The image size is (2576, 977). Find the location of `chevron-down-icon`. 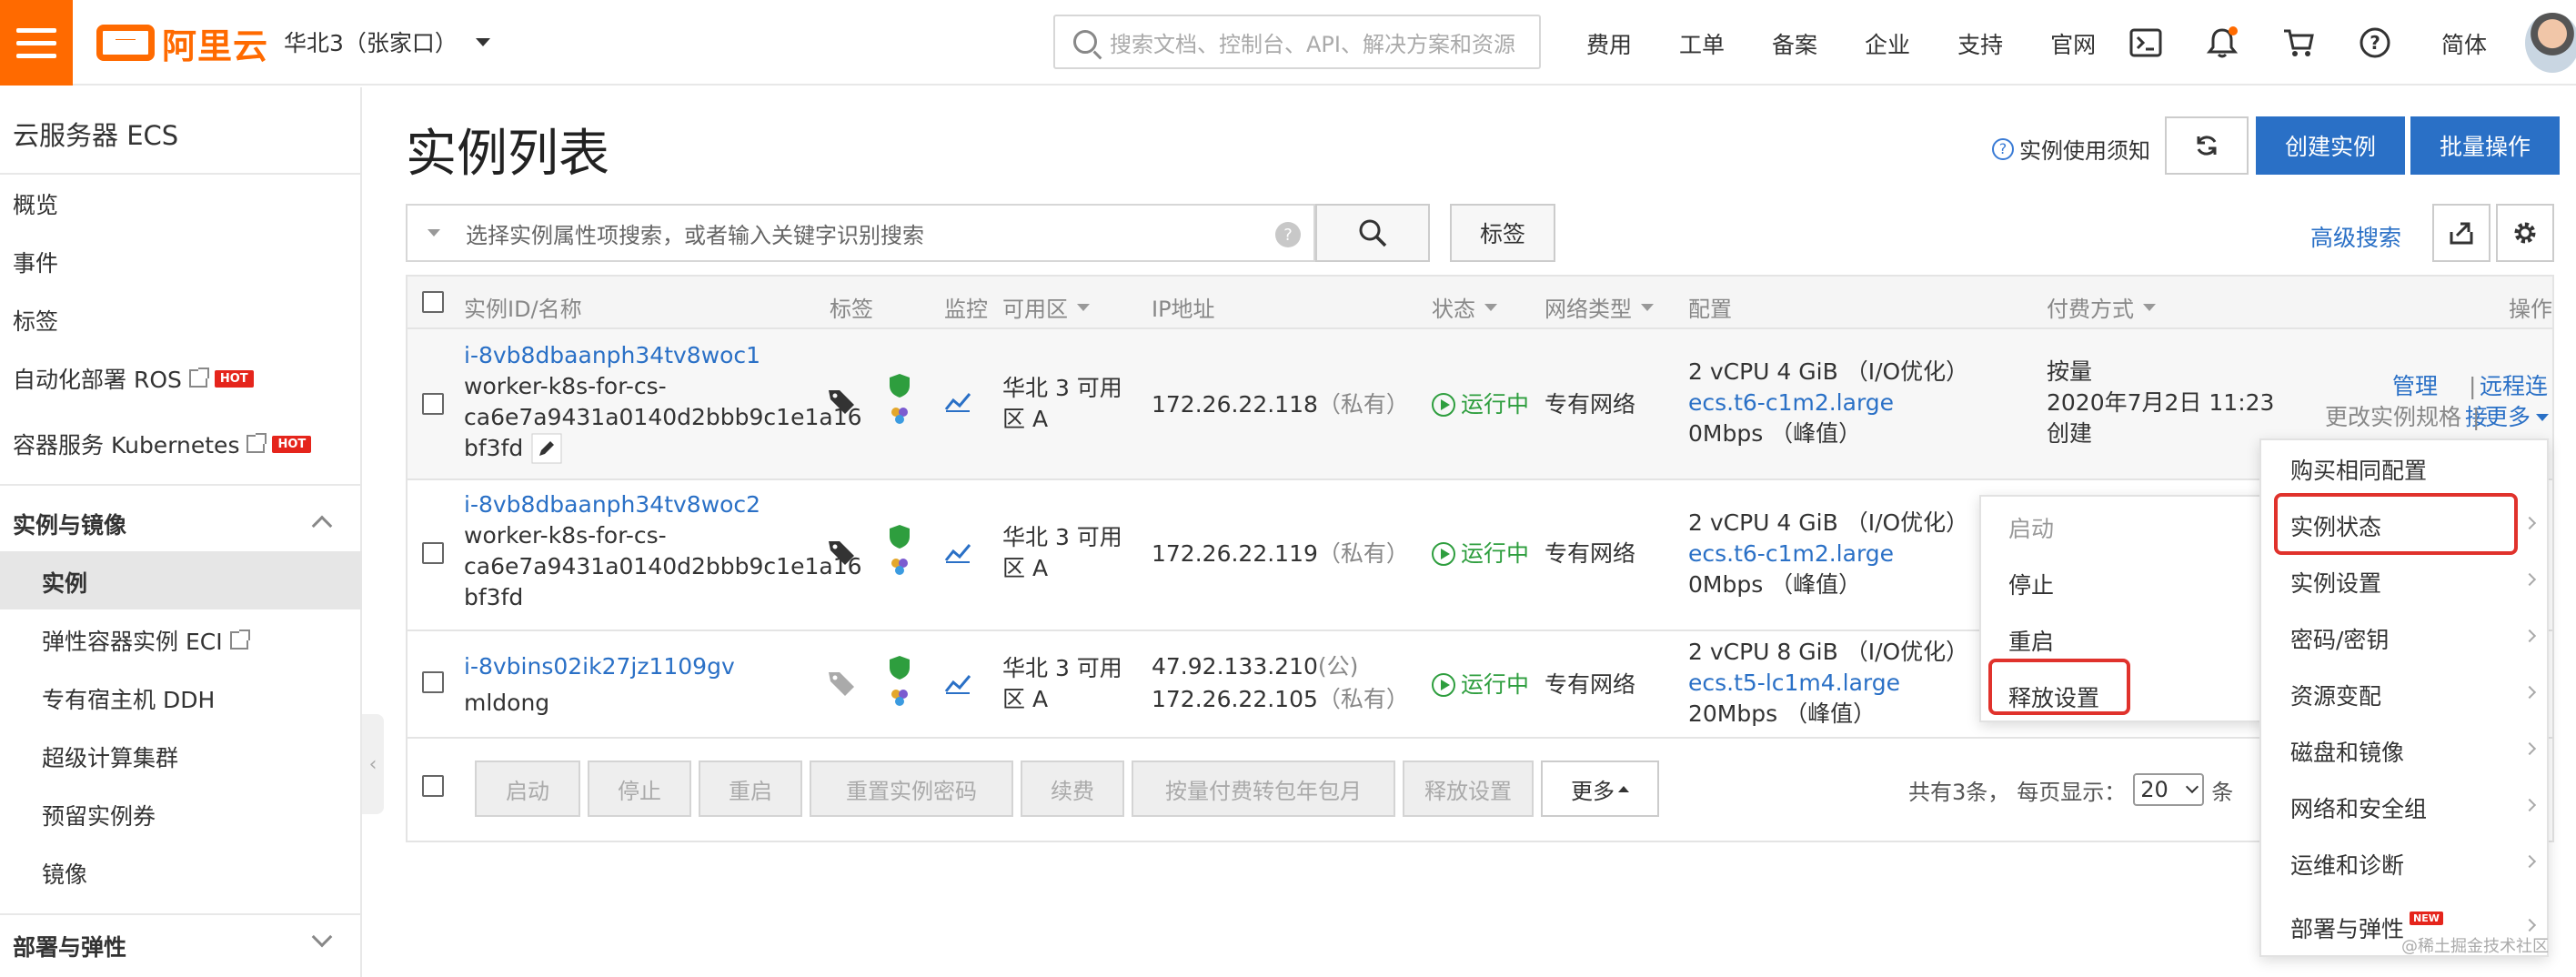

chevron-down-icon is located at coordinates (322, 937).